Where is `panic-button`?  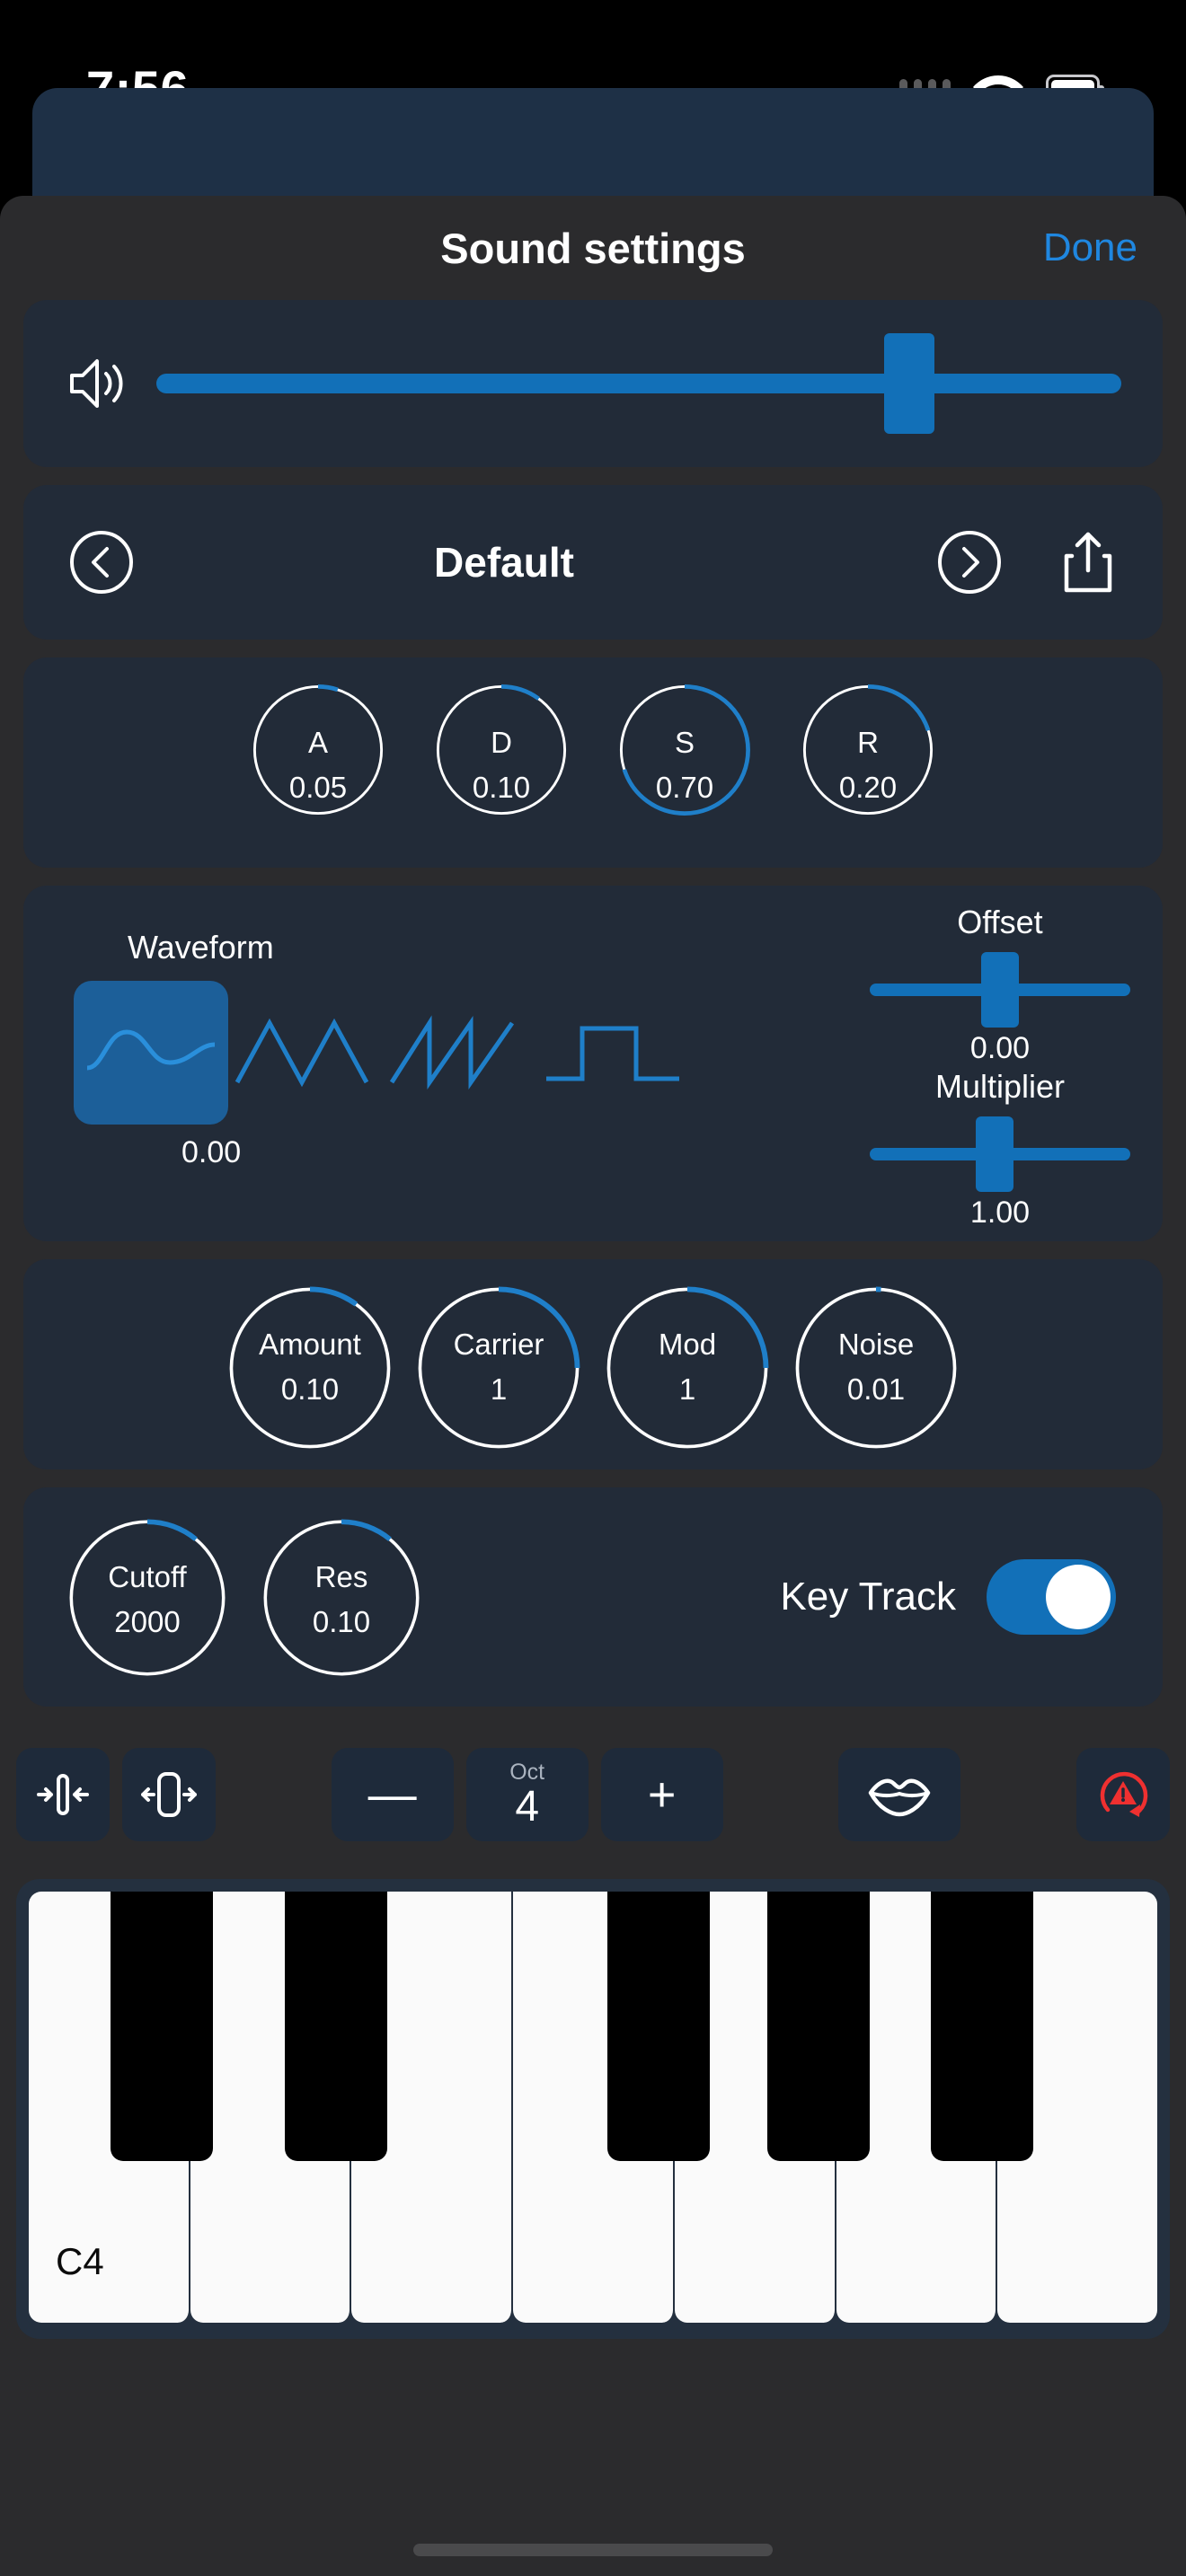 panic-button is located at coordinates (1123, 1794).